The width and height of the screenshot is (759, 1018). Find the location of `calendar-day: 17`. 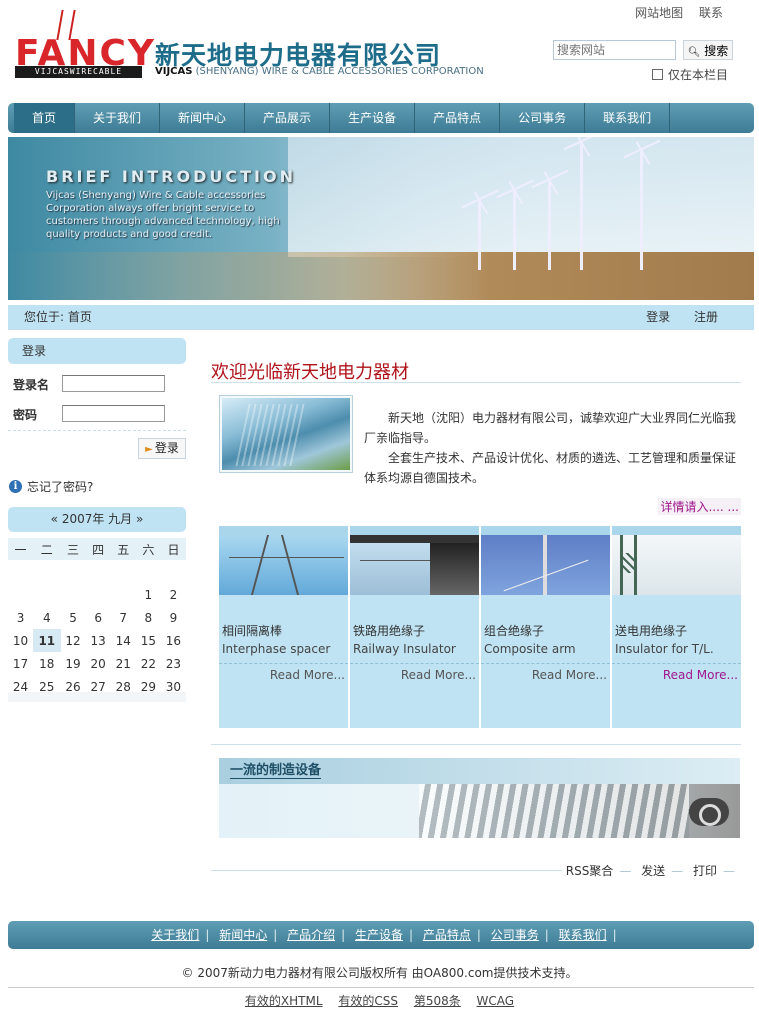

calendar-day: 17 is located at coordinates (20, 663).